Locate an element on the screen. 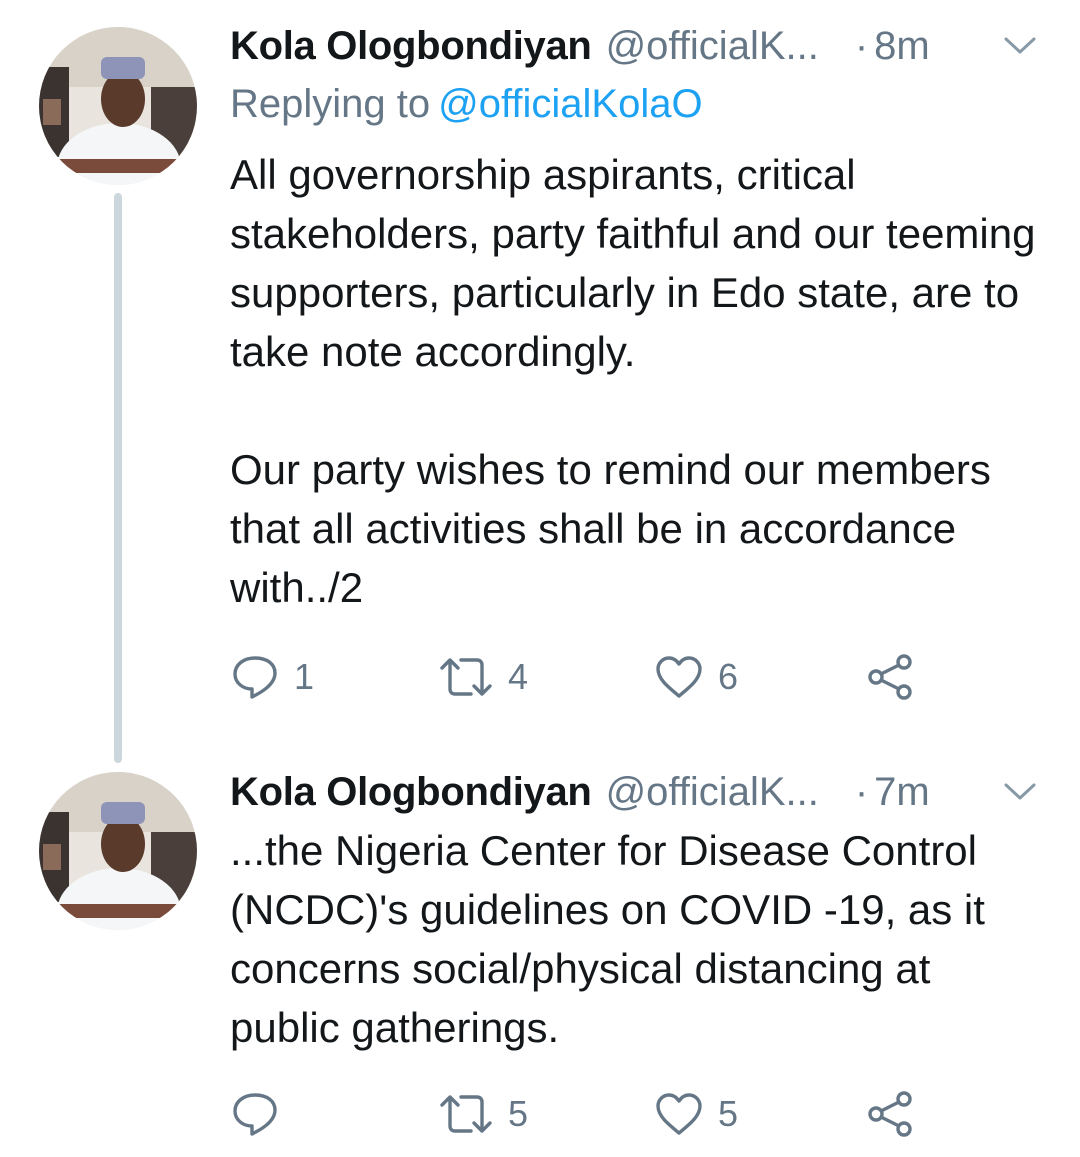 This screenshot has height=1157, width=1080. tweet-actions: 1 4 6 is located at coordinates (580, 677).